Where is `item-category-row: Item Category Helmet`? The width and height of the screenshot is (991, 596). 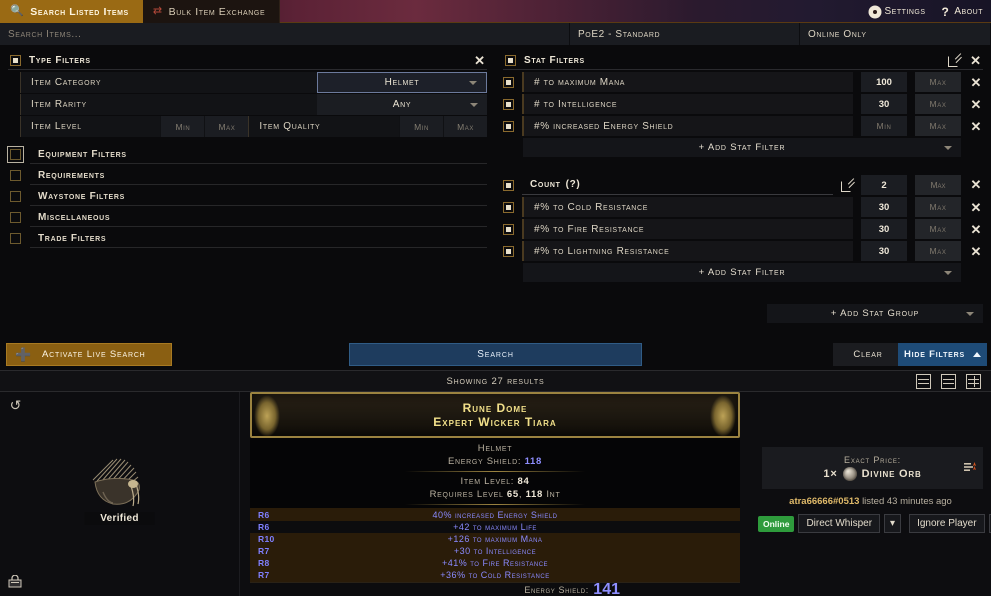
item-category-row: Item Category Helmet is located at coordinates (253, 82).